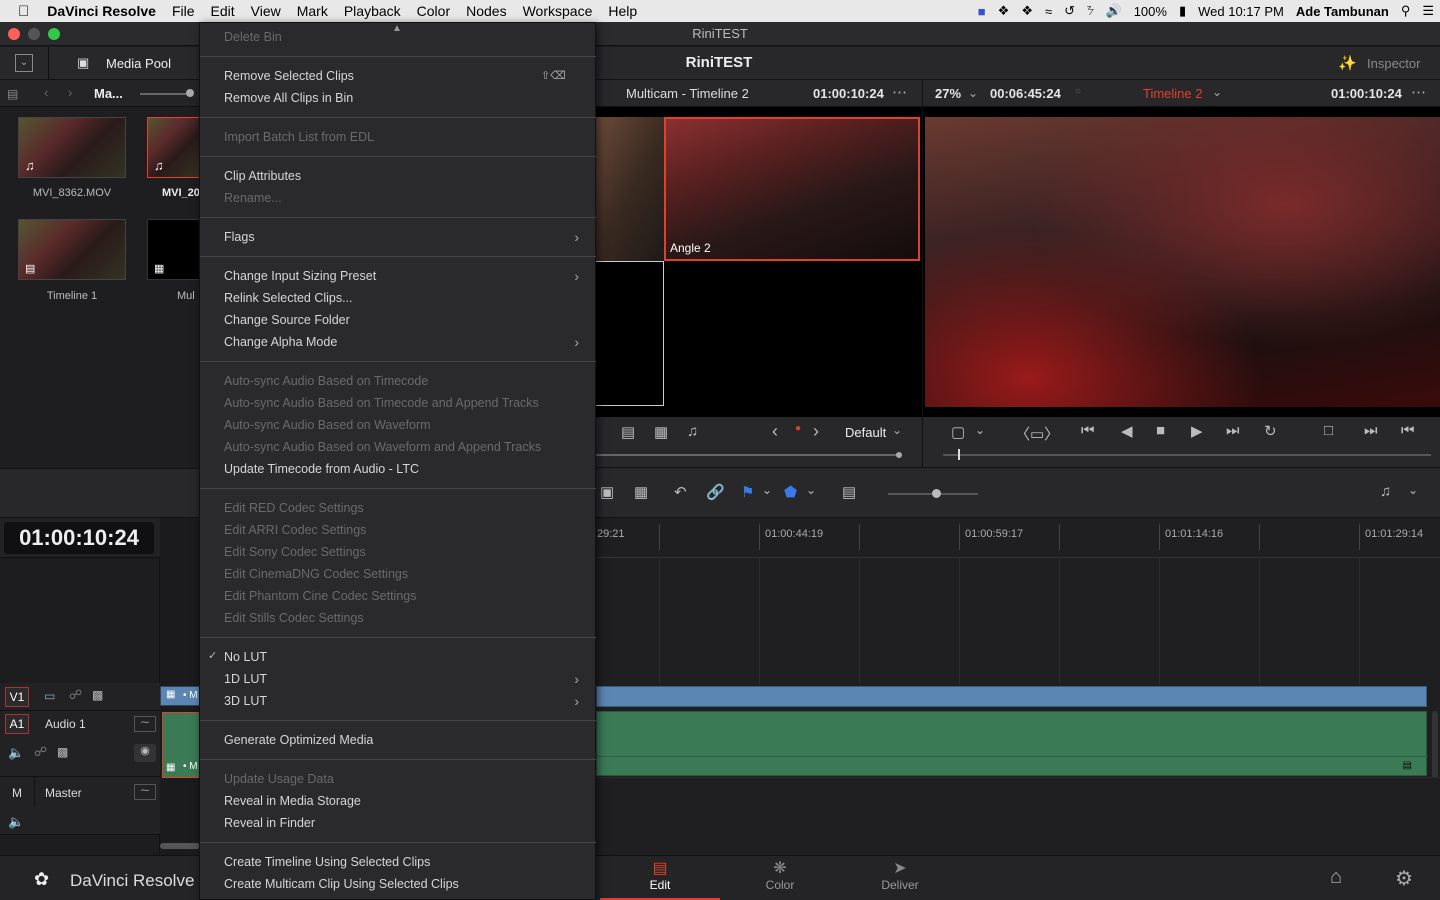  I want to click on safe-area-icon: ▢, so click(958, 432).